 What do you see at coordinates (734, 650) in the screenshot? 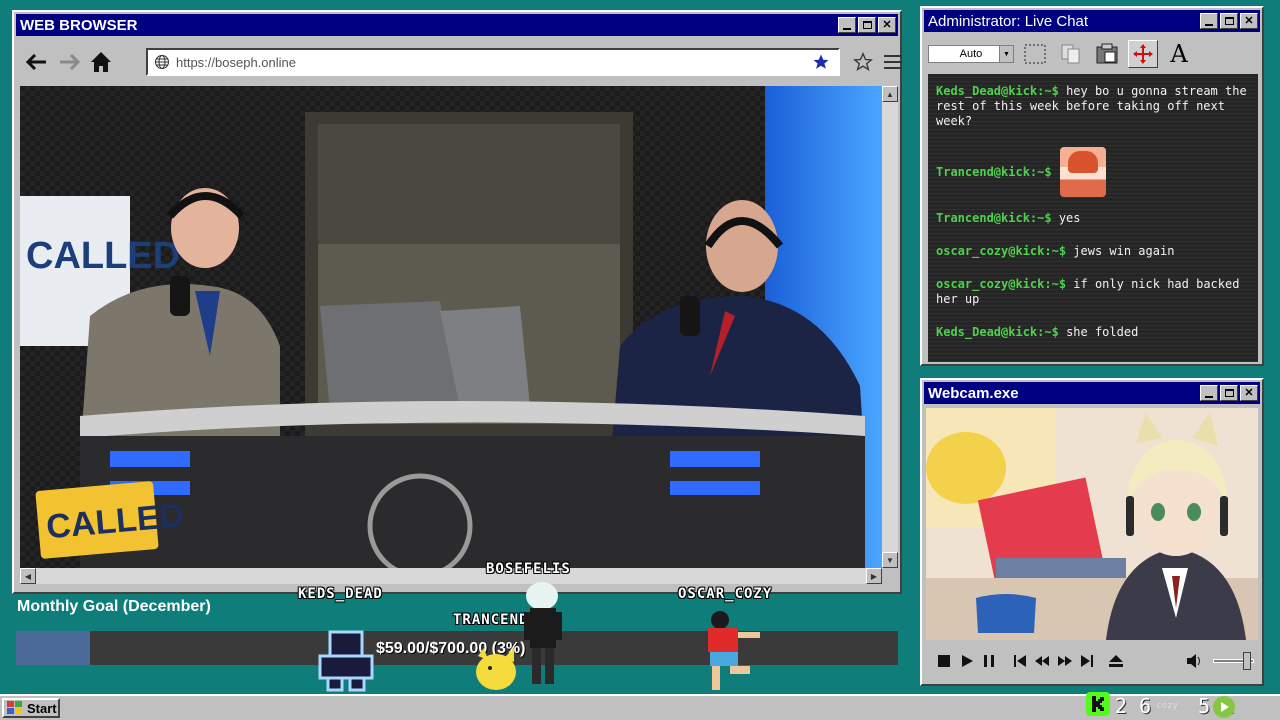
I see `oscar-sprite-icon` at bounding box center [734, 650].